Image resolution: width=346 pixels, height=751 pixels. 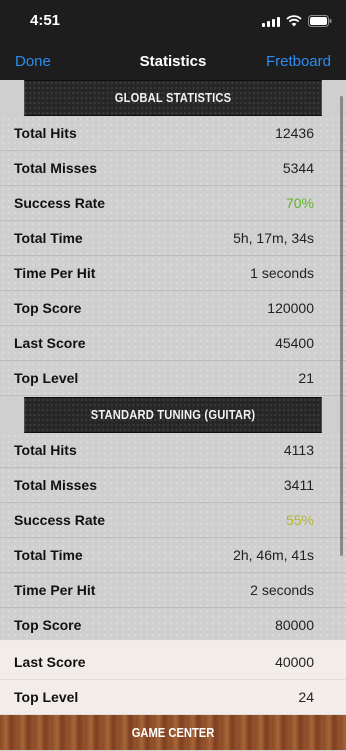 I want to click on stat-value: 2h, 46m, 41s, so click(x=273, y=555).